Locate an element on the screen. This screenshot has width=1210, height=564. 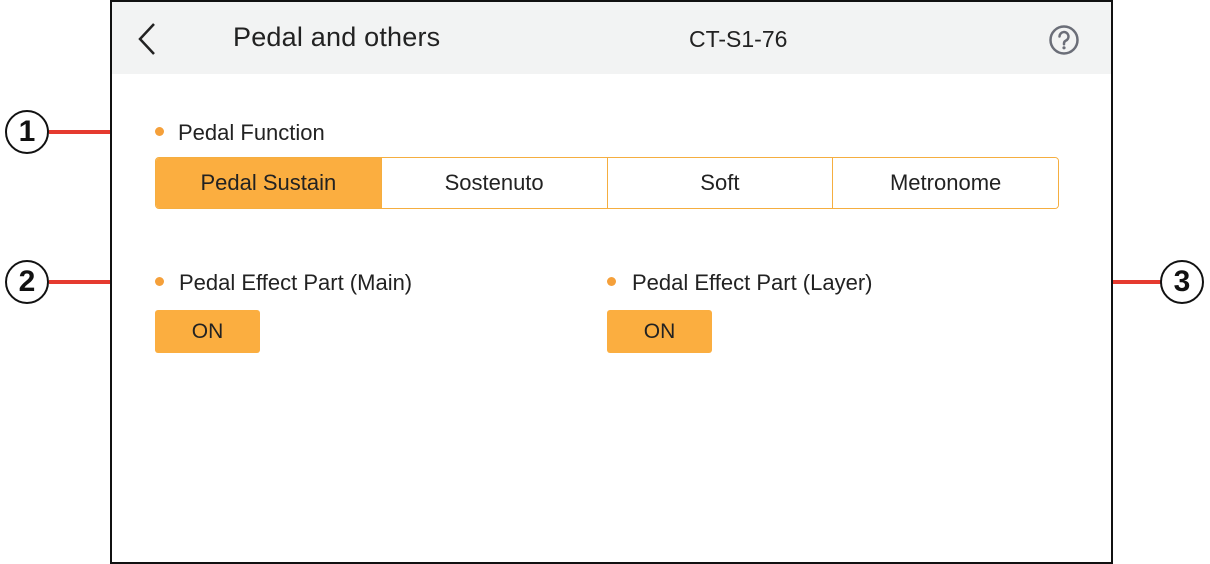
option-pedal-sustain: Pedal Sustain is located at coordinates (269, 183).